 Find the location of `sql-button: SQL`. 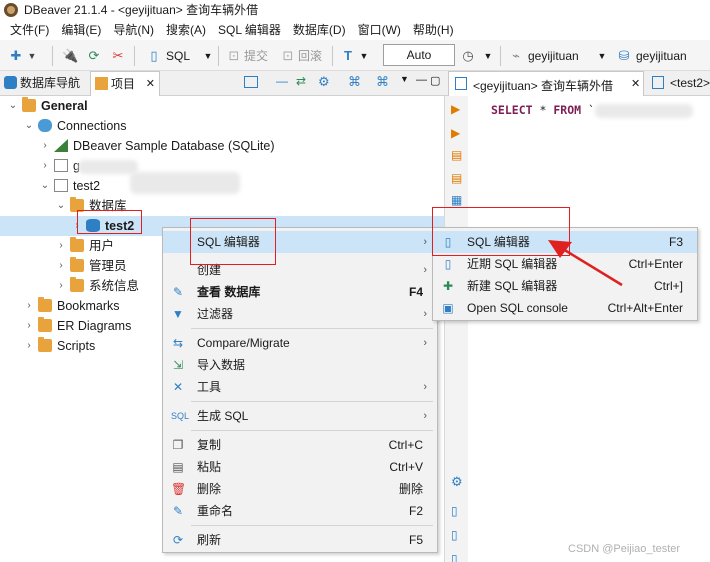

sql-button: SQL is located at coordinates (178, 56).